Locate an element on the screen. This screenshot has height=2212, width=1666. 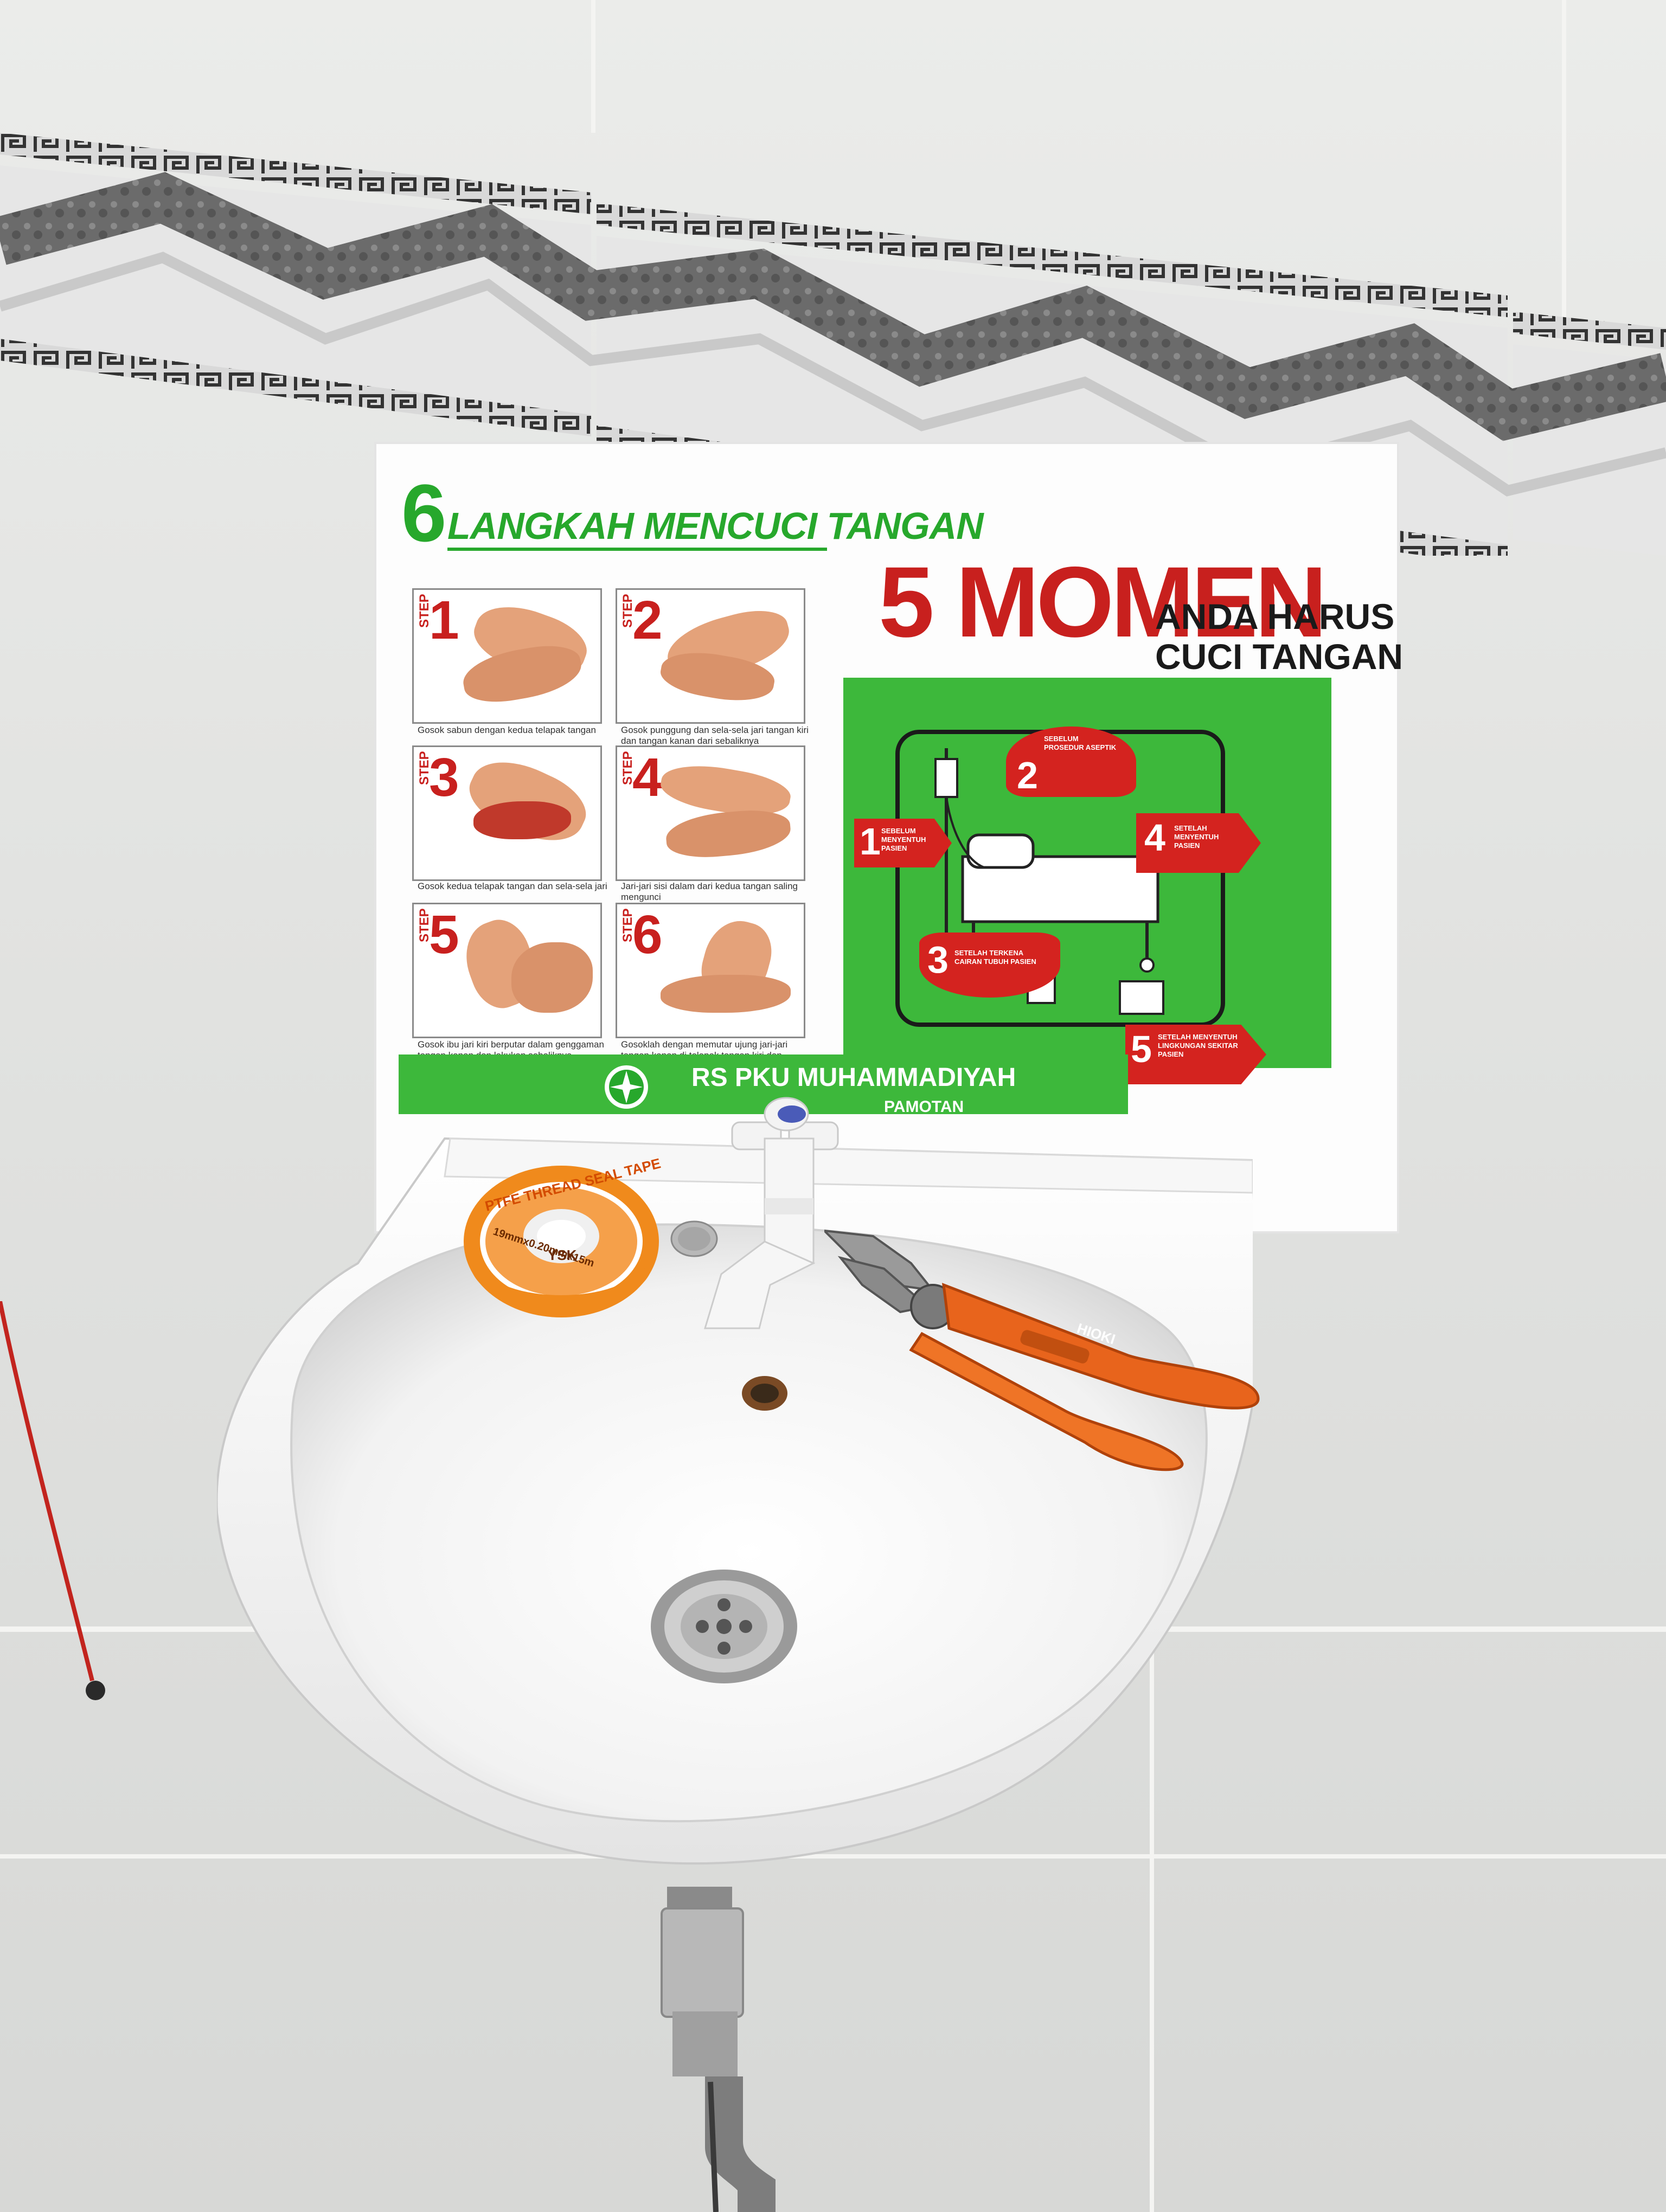
step-panel-4: STEP 4 is located at coordinates (710, 813).